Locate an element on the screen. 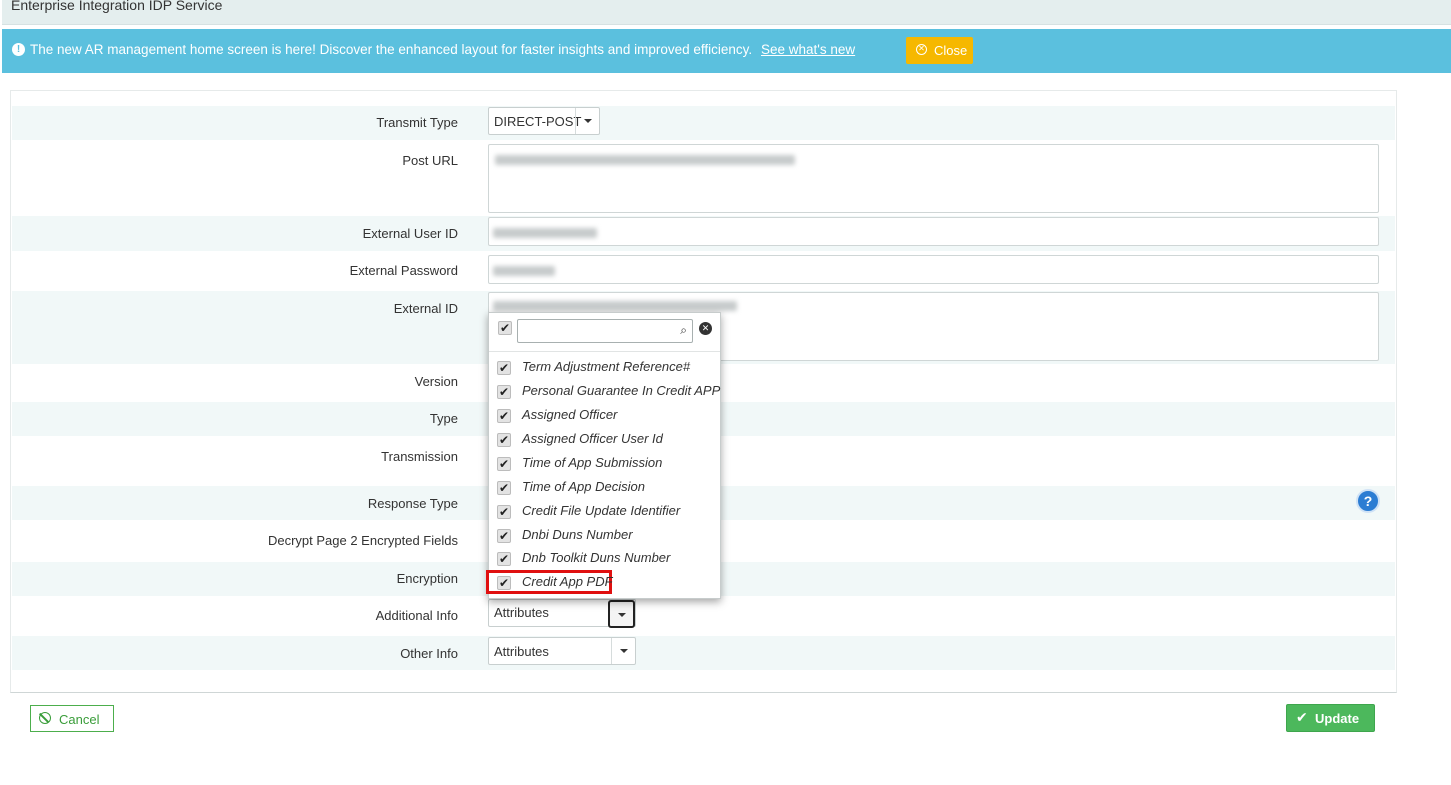 The height and width of the screenshot is (785, 1451). post-url-field is located at coordinates (933, 178).